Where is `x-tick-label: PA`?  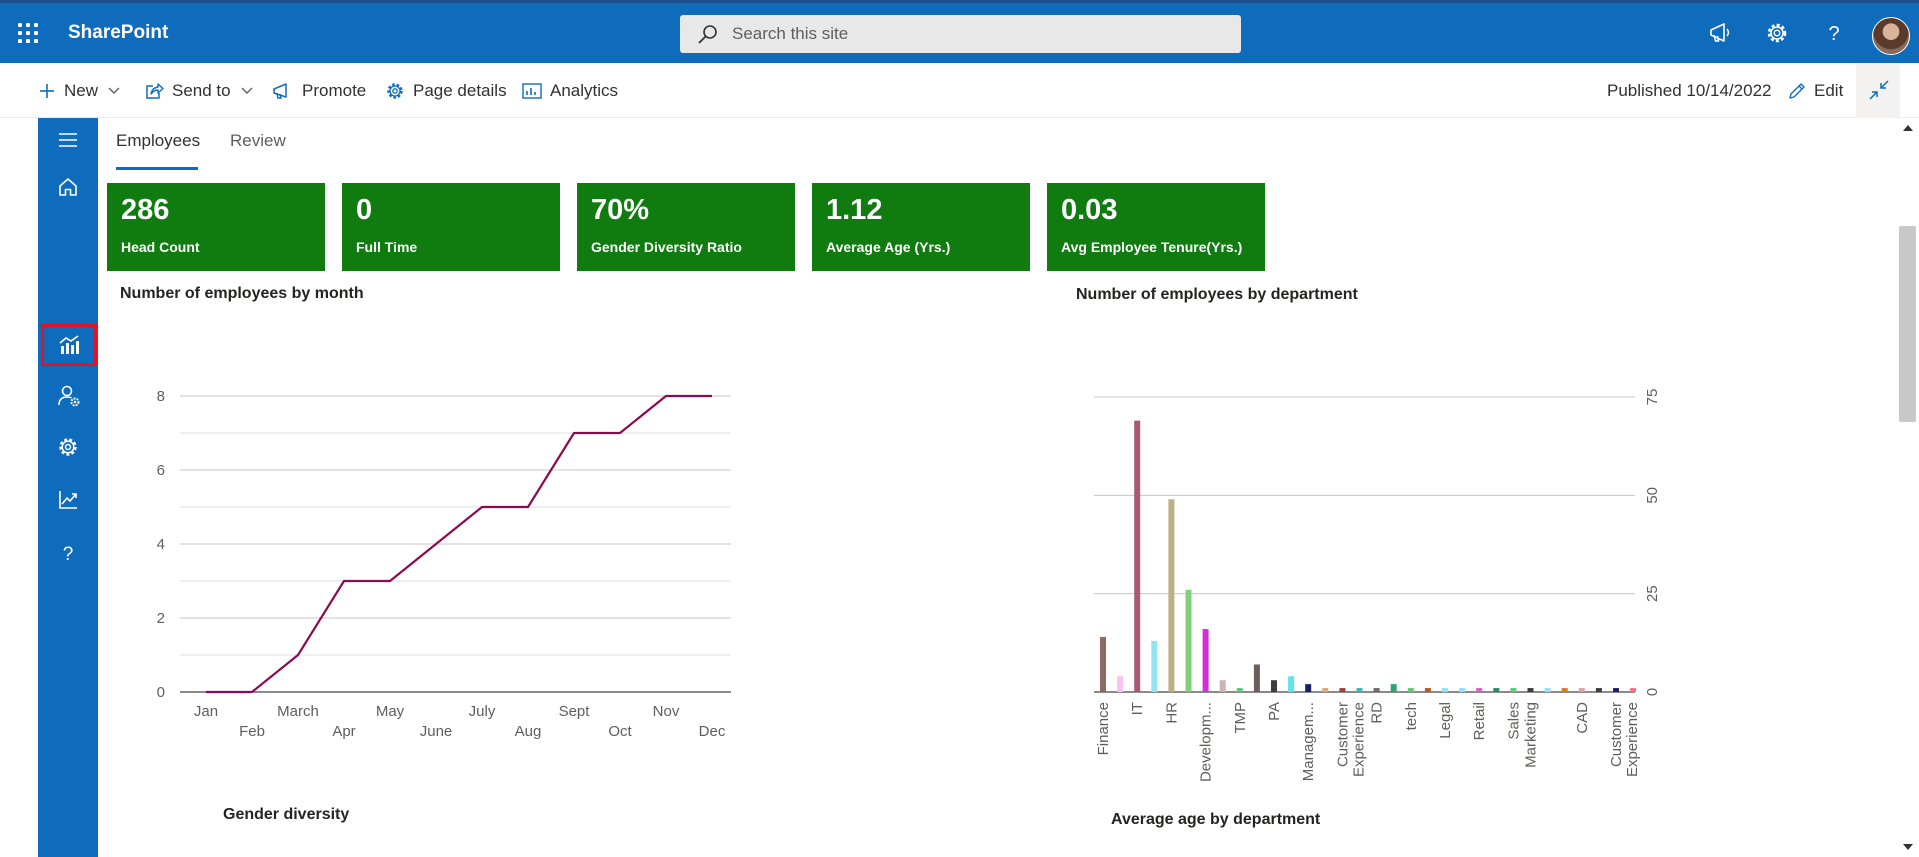 x-tick-label: PA is located at coordinates (1274, 711).